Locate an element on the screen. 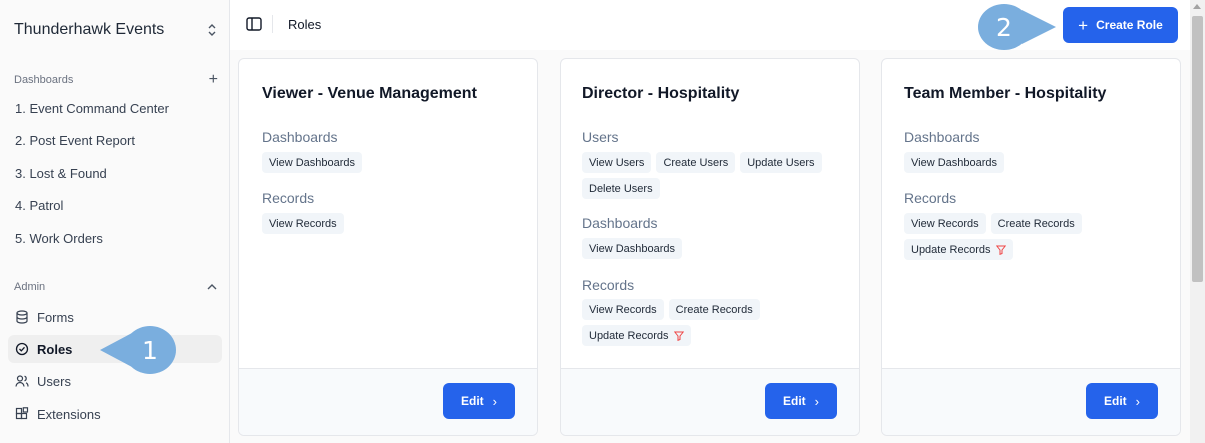 The image size is (1205, 443). sidebar-item-label: Roles is located at coordinates (55, 349).